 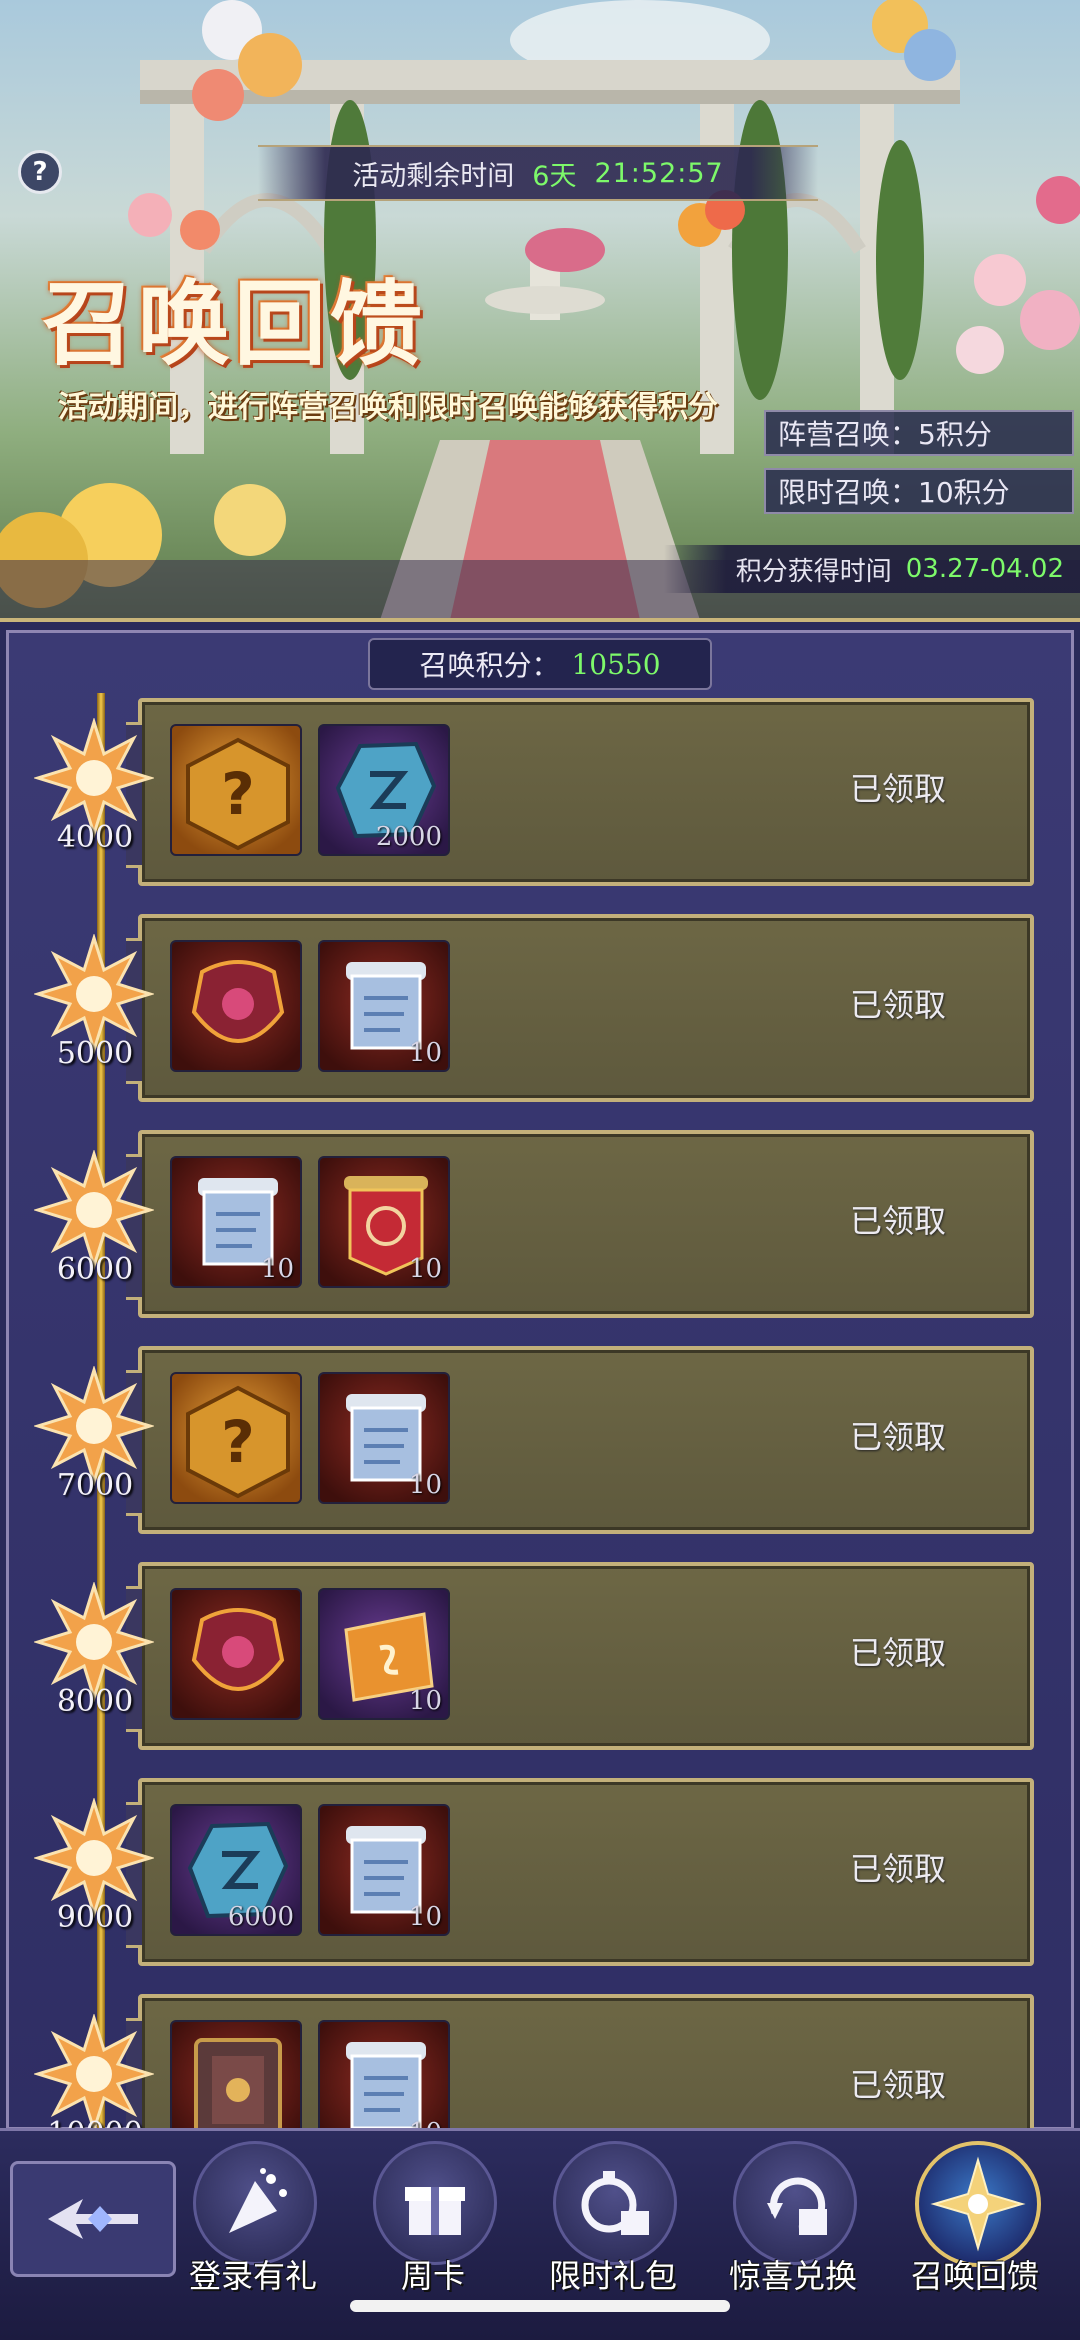 What do you see at coordinates (252, 2276) in the screenshot?
I see `nav-tab-label: 登录有礼` at bounding box center [252, 2276].